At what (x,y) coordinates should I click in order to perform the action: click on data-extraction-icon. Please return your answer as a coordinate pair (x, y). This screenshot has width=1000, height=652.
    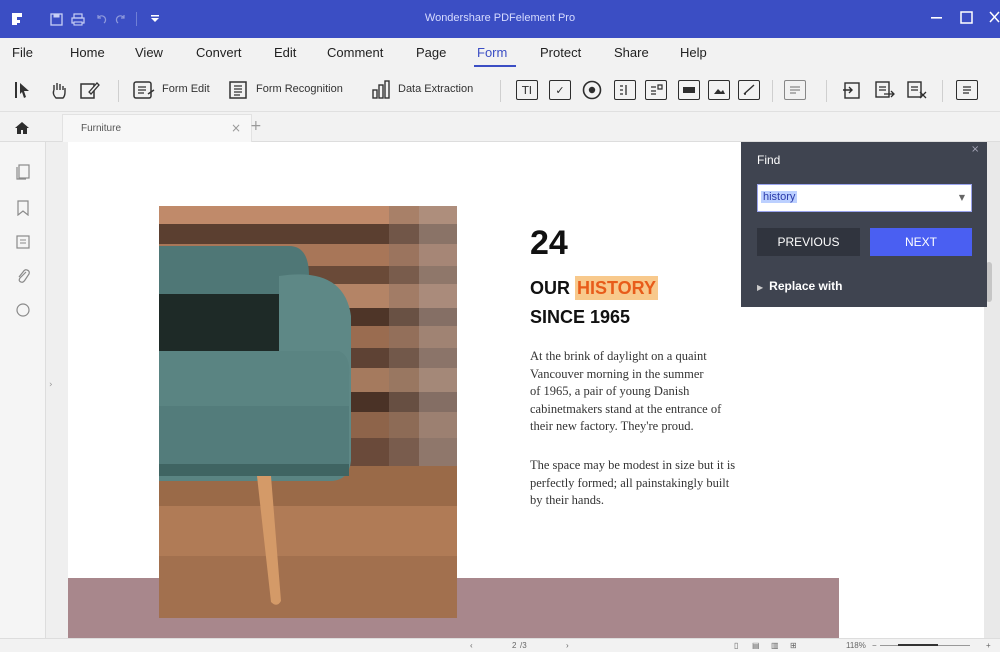
    Looking at the image, I should click on (382, 92).